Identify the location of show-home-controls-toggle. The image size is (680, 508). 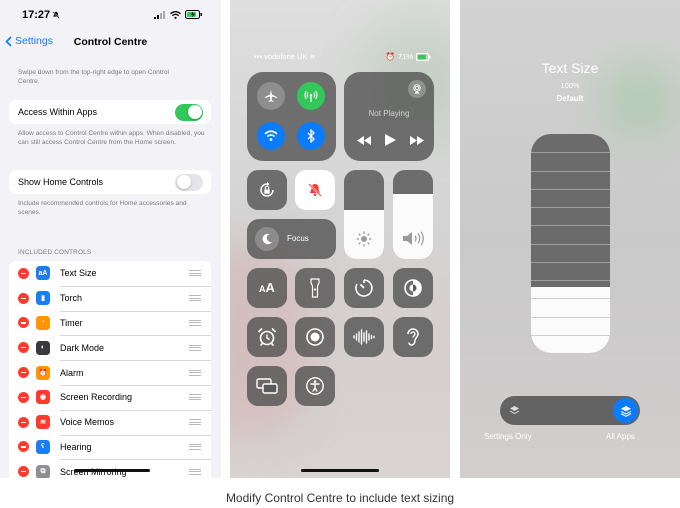
(189, 182).